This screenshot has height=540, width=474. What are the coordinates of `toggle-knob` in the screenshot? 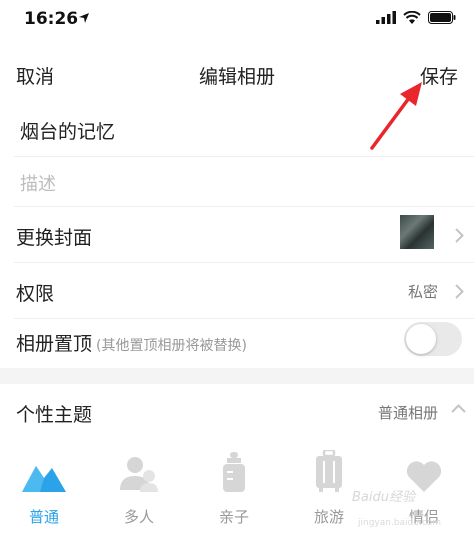 It's located at (421, 339).